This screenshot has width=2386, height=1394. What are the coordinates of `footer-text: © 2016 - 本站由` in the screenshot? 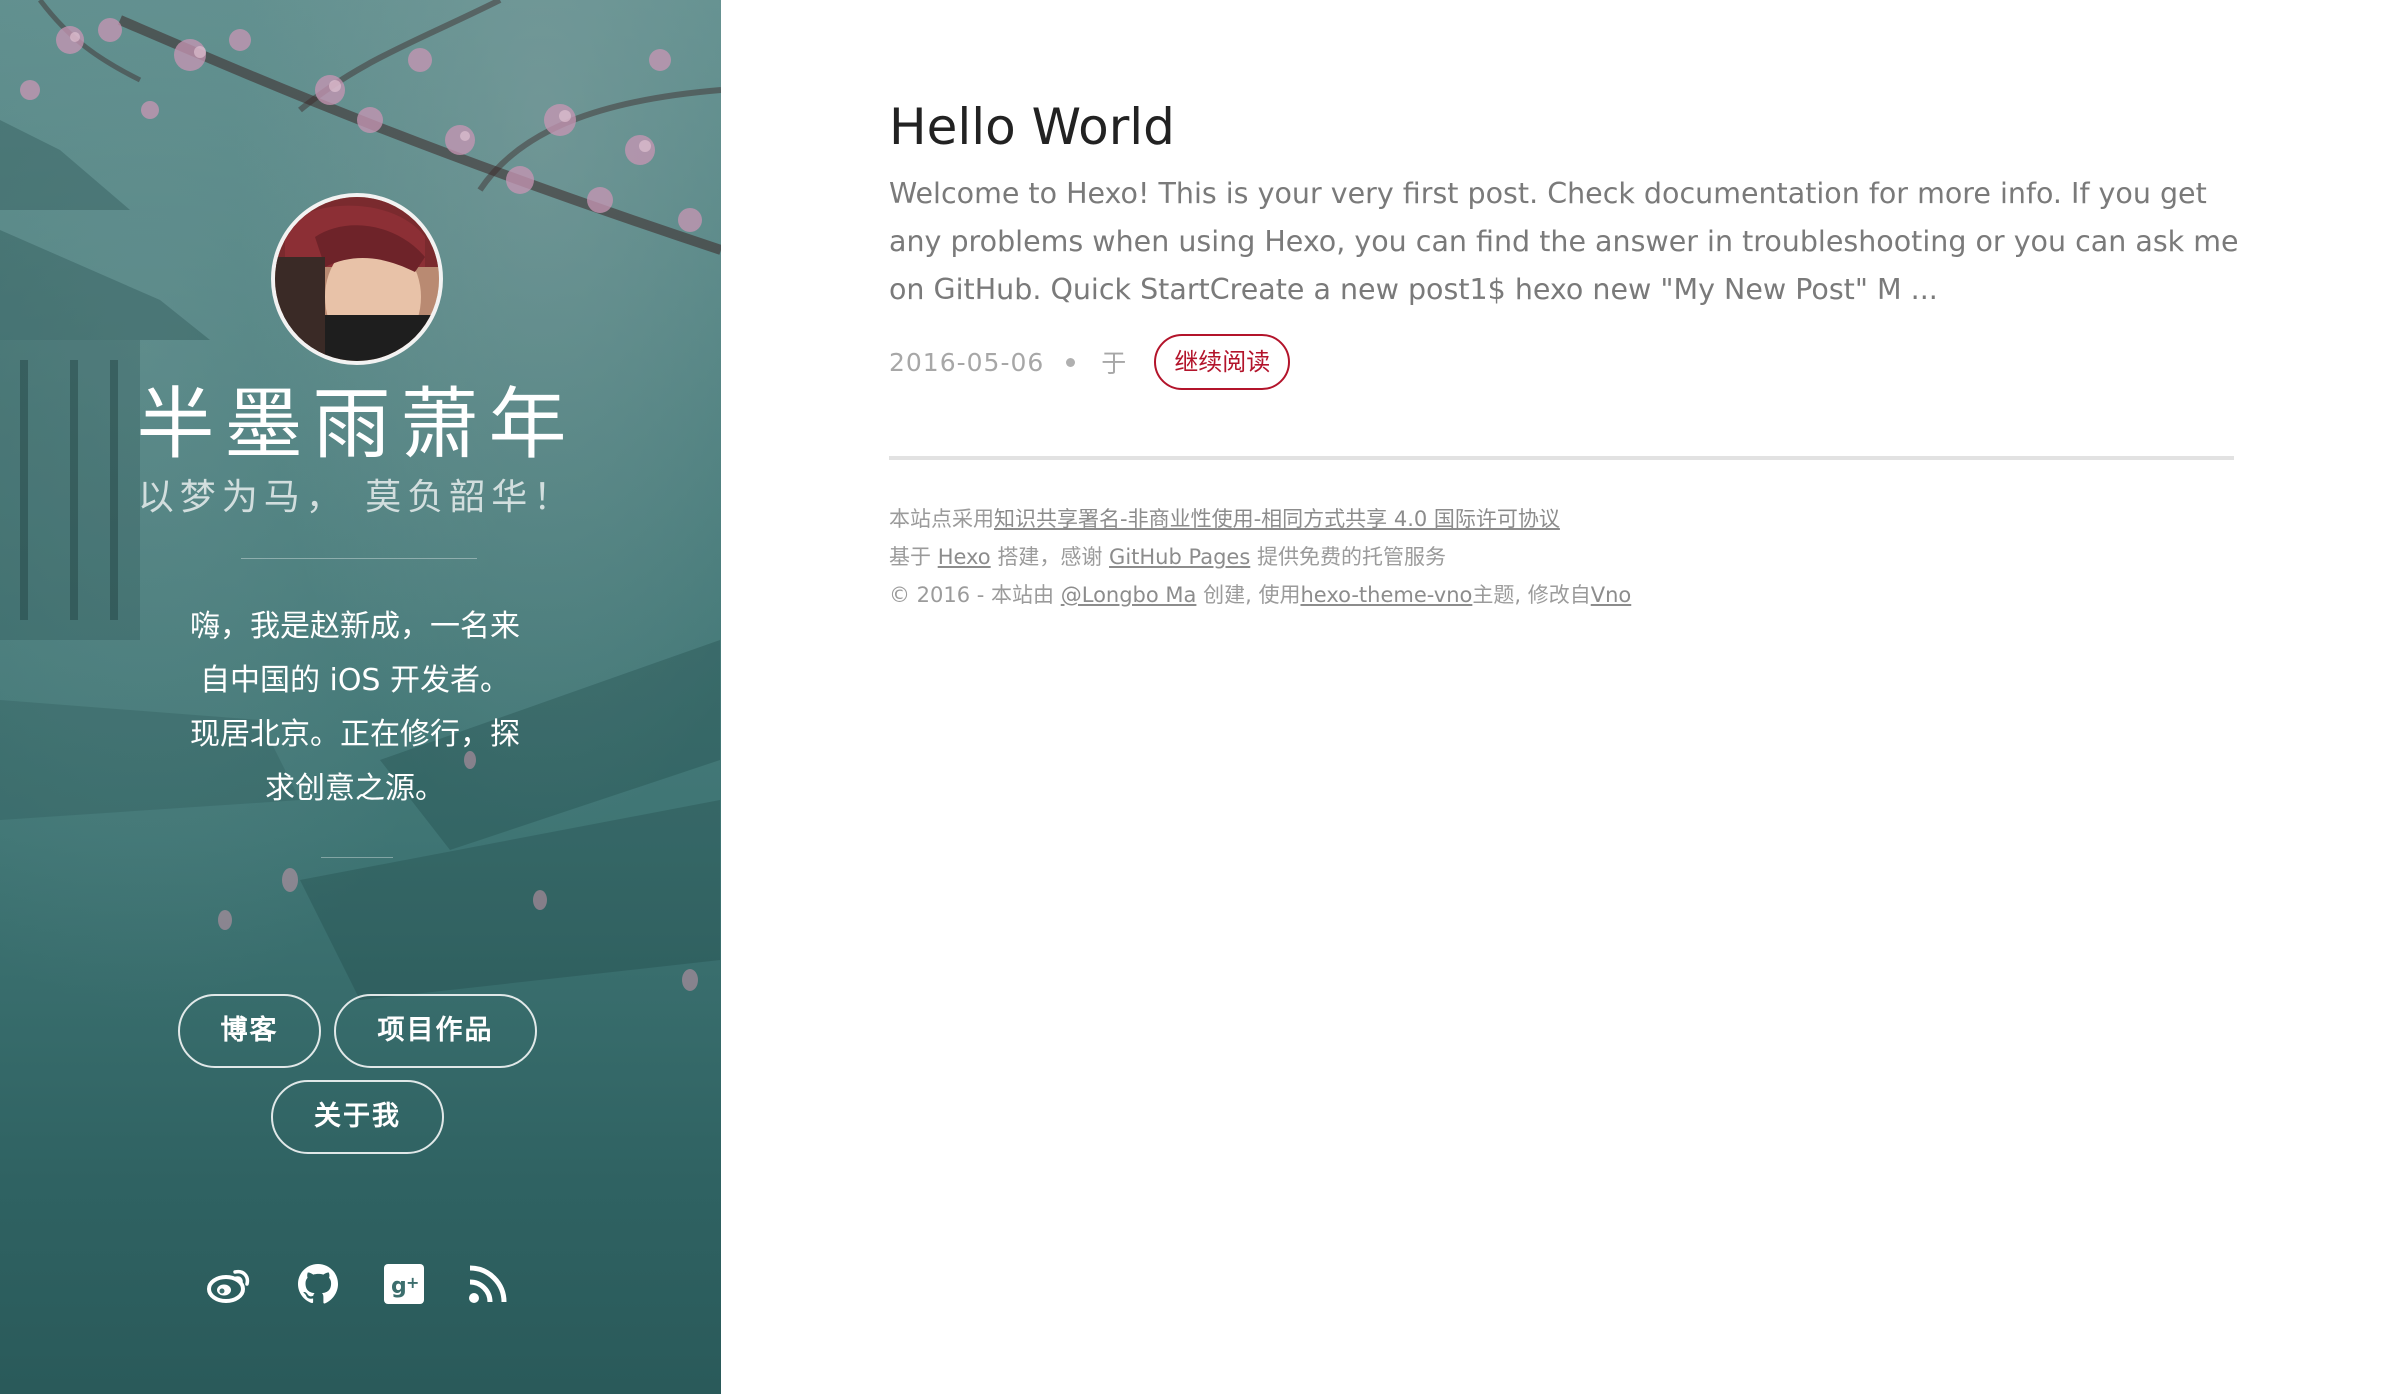 It's located at (972, 595).